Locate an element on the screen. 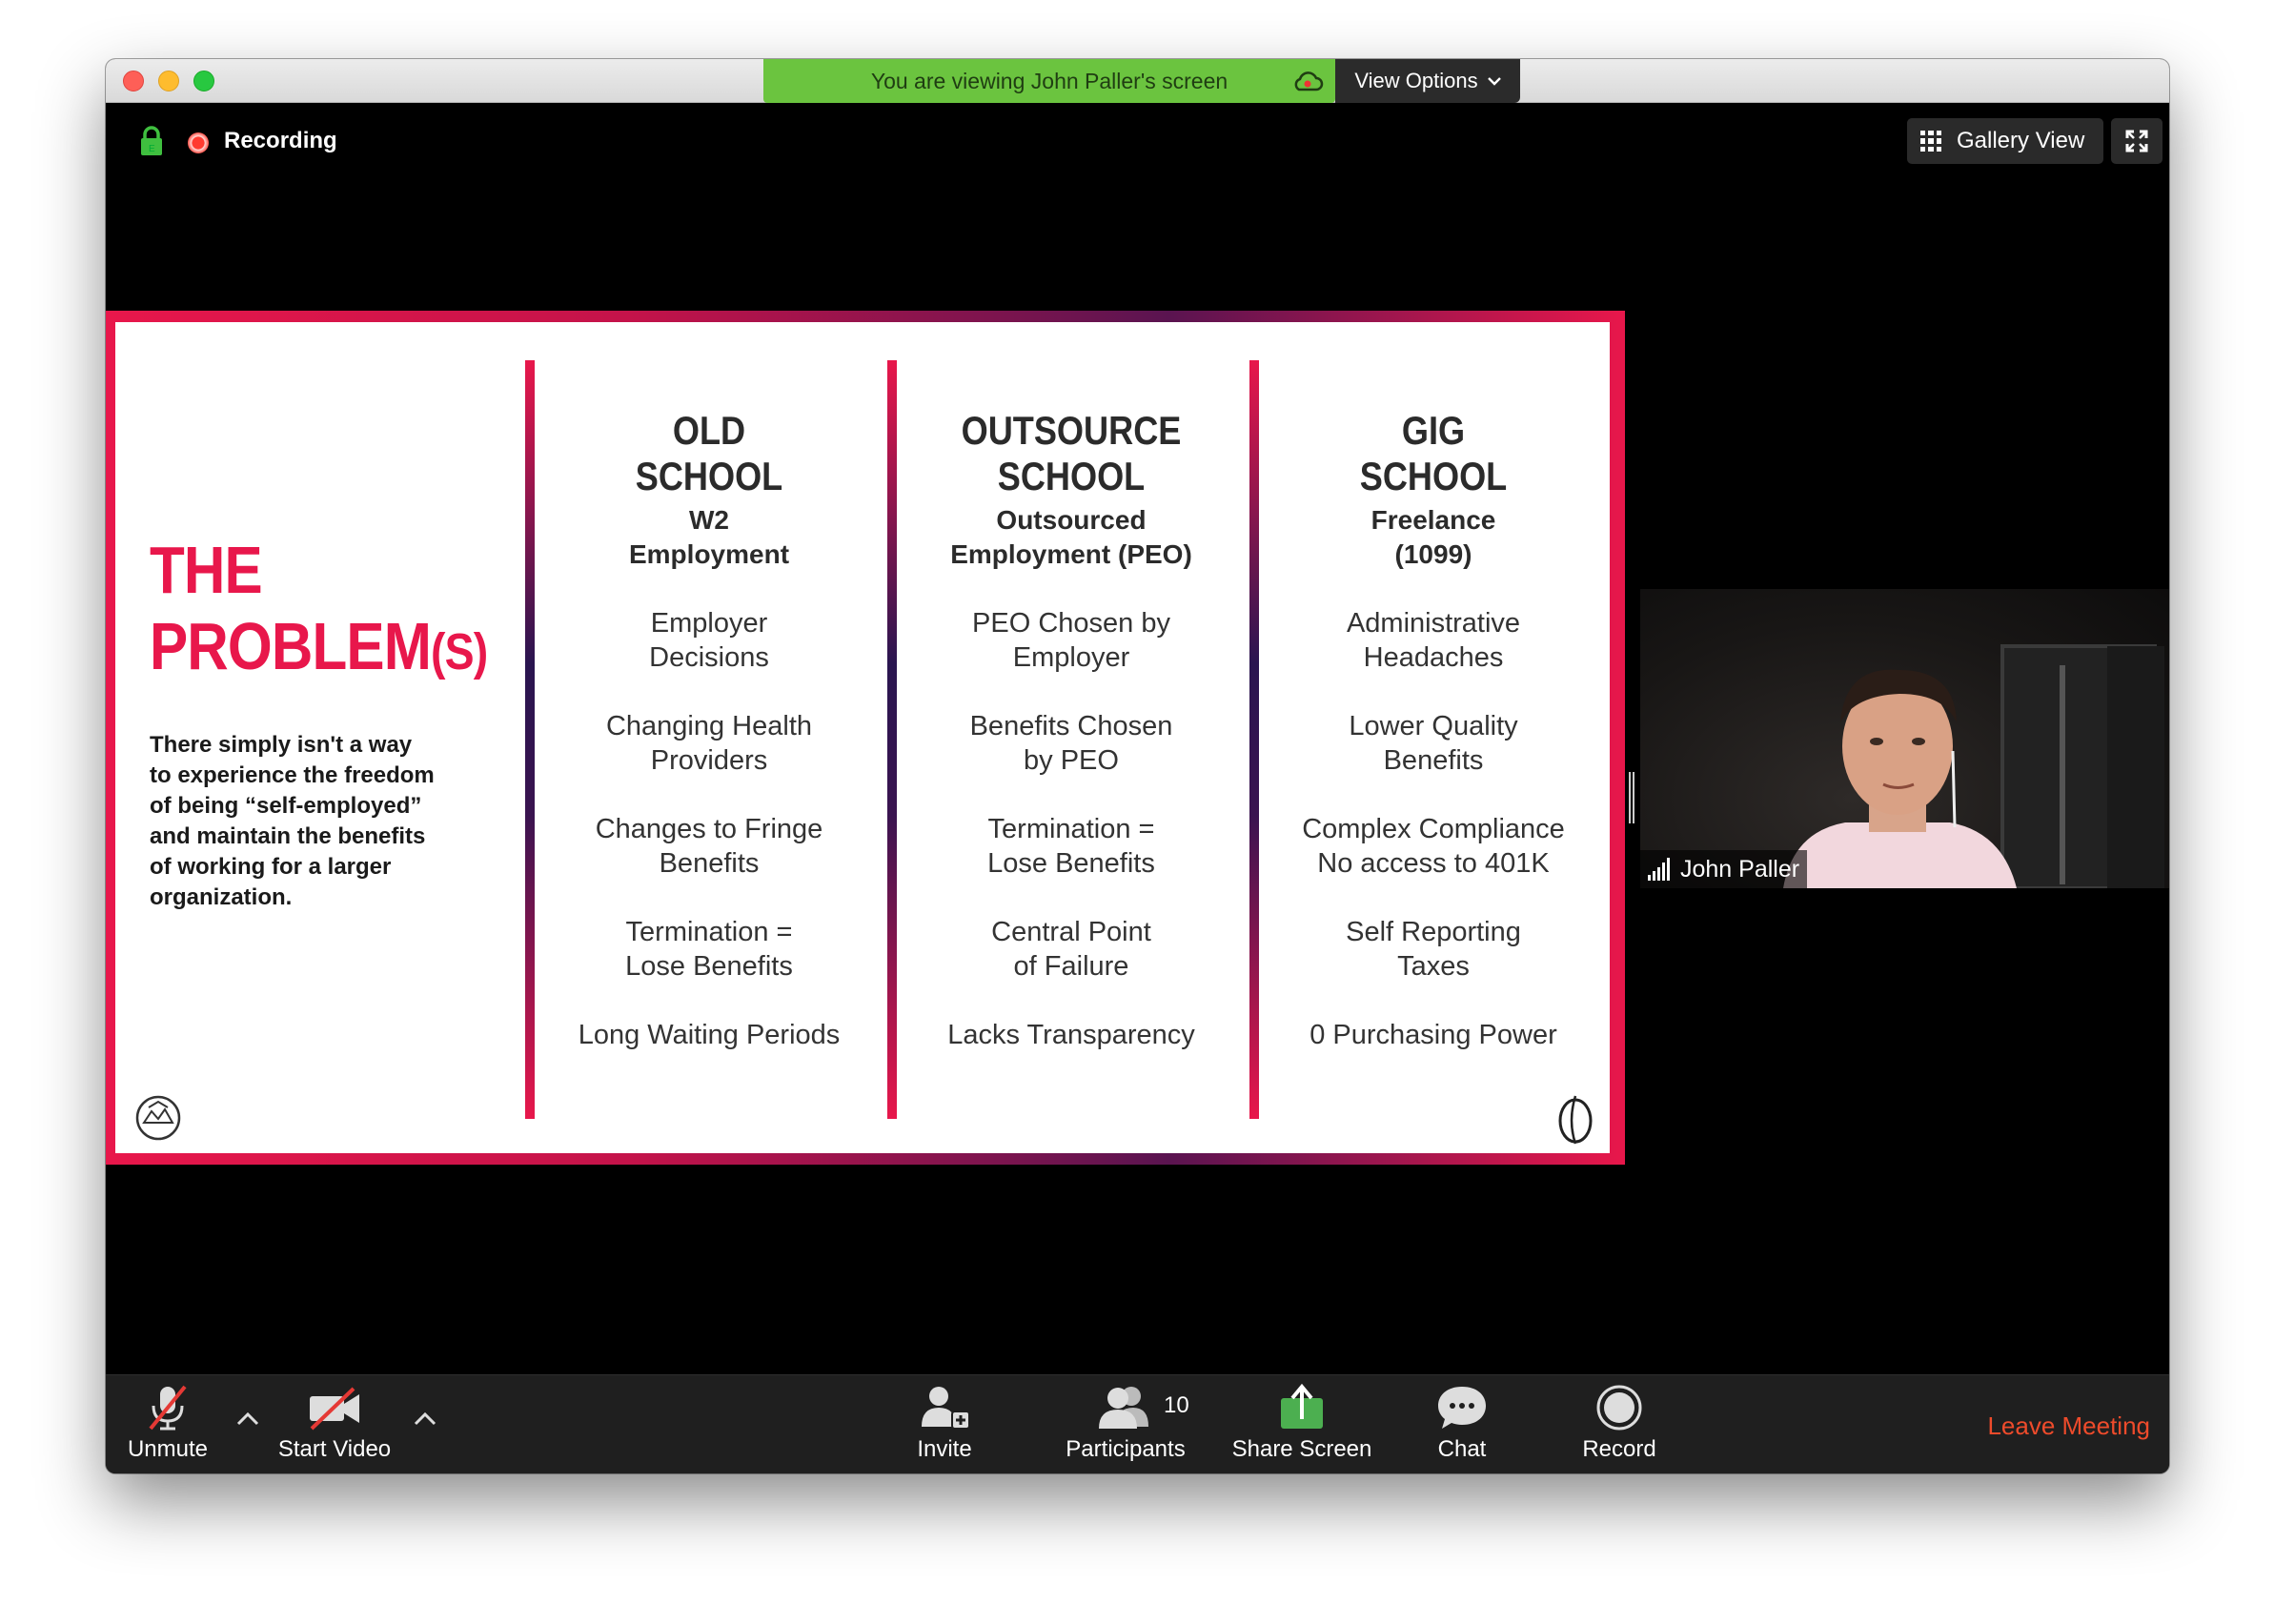 This screenshot has width=2274, height=1624. share-banner-text: You are viewing John Paller's screen is located at coordinates (1049, 80).